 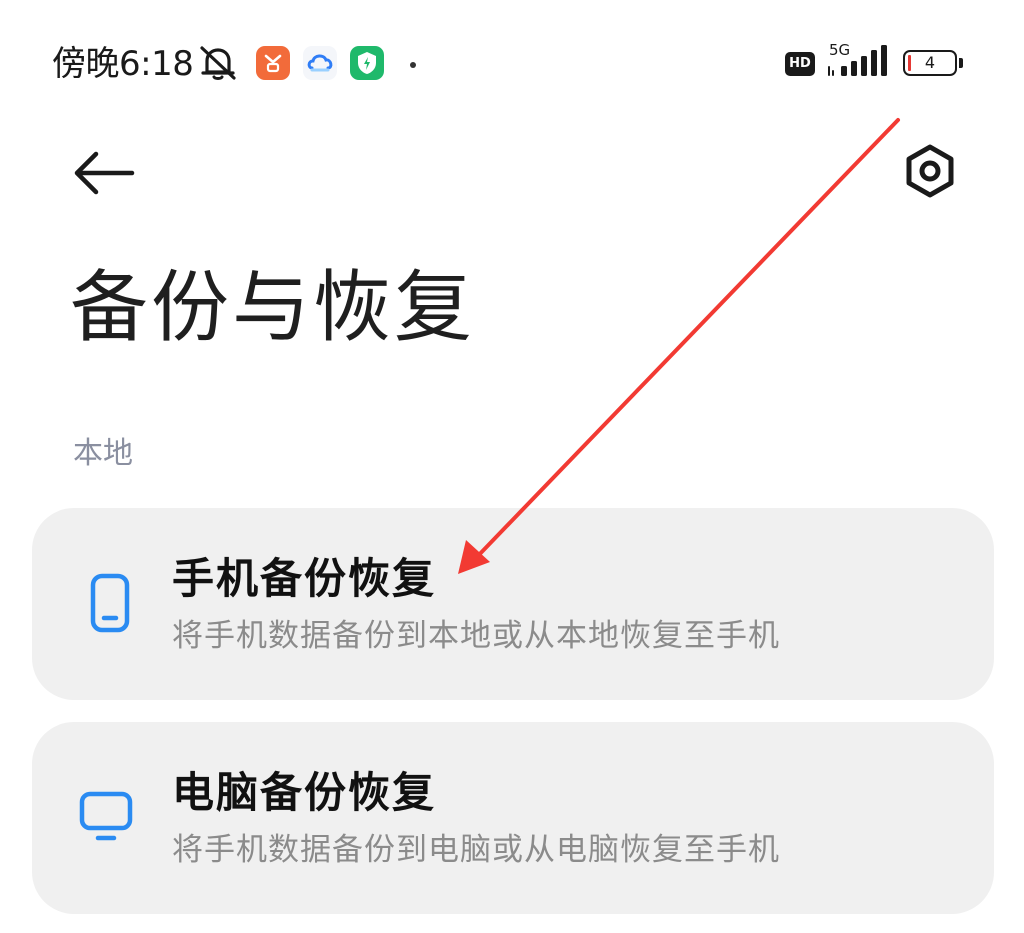 I want to click on back-arrow-icon, so click(x=104, y=173).